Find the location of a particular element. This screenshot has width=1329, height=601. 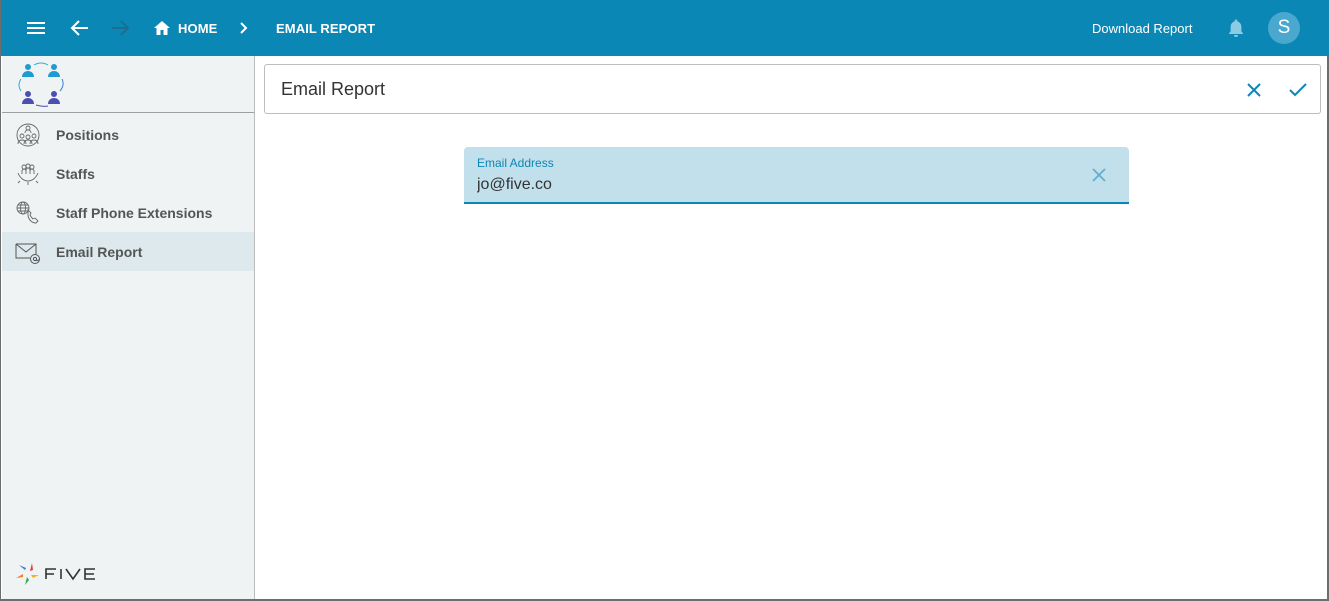

form-header: Email Report is located at coordinates (792, 89).